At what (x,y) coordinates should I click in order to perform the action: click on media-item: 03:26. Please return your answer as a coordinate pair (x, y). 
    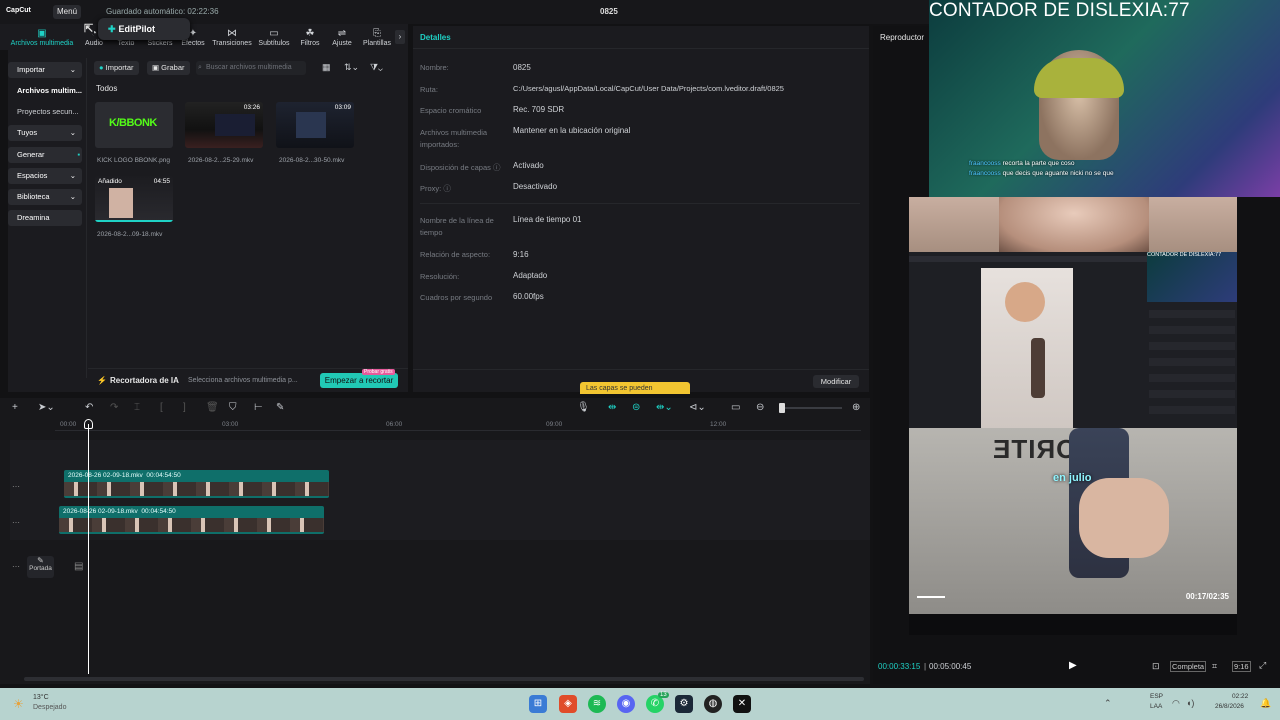
    Looking at the image, I should click on (224, 125).